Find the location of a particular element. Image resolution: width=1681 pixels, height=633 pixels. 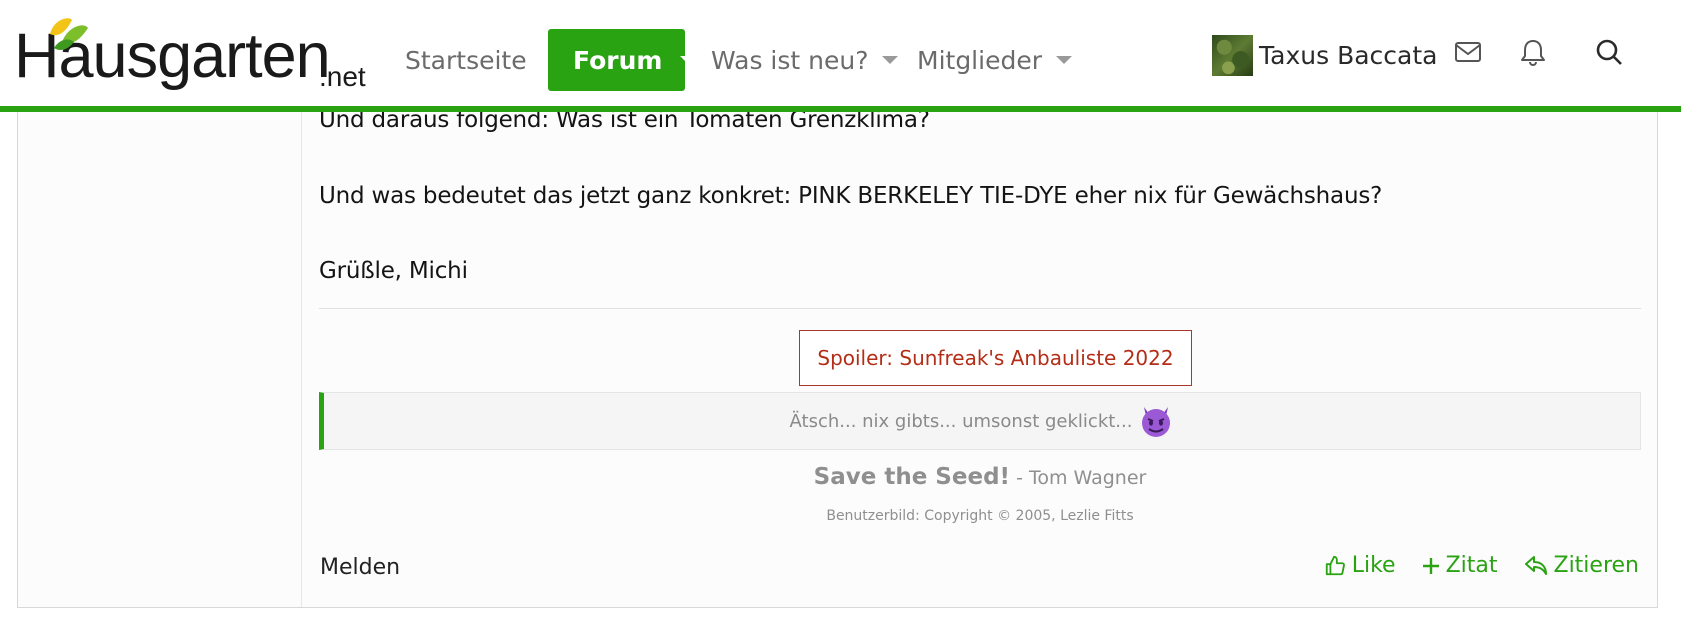

spoiler-button: Spoiler: Sunfreak's Anbauliste 2022 is located at coordinates (995, 358).